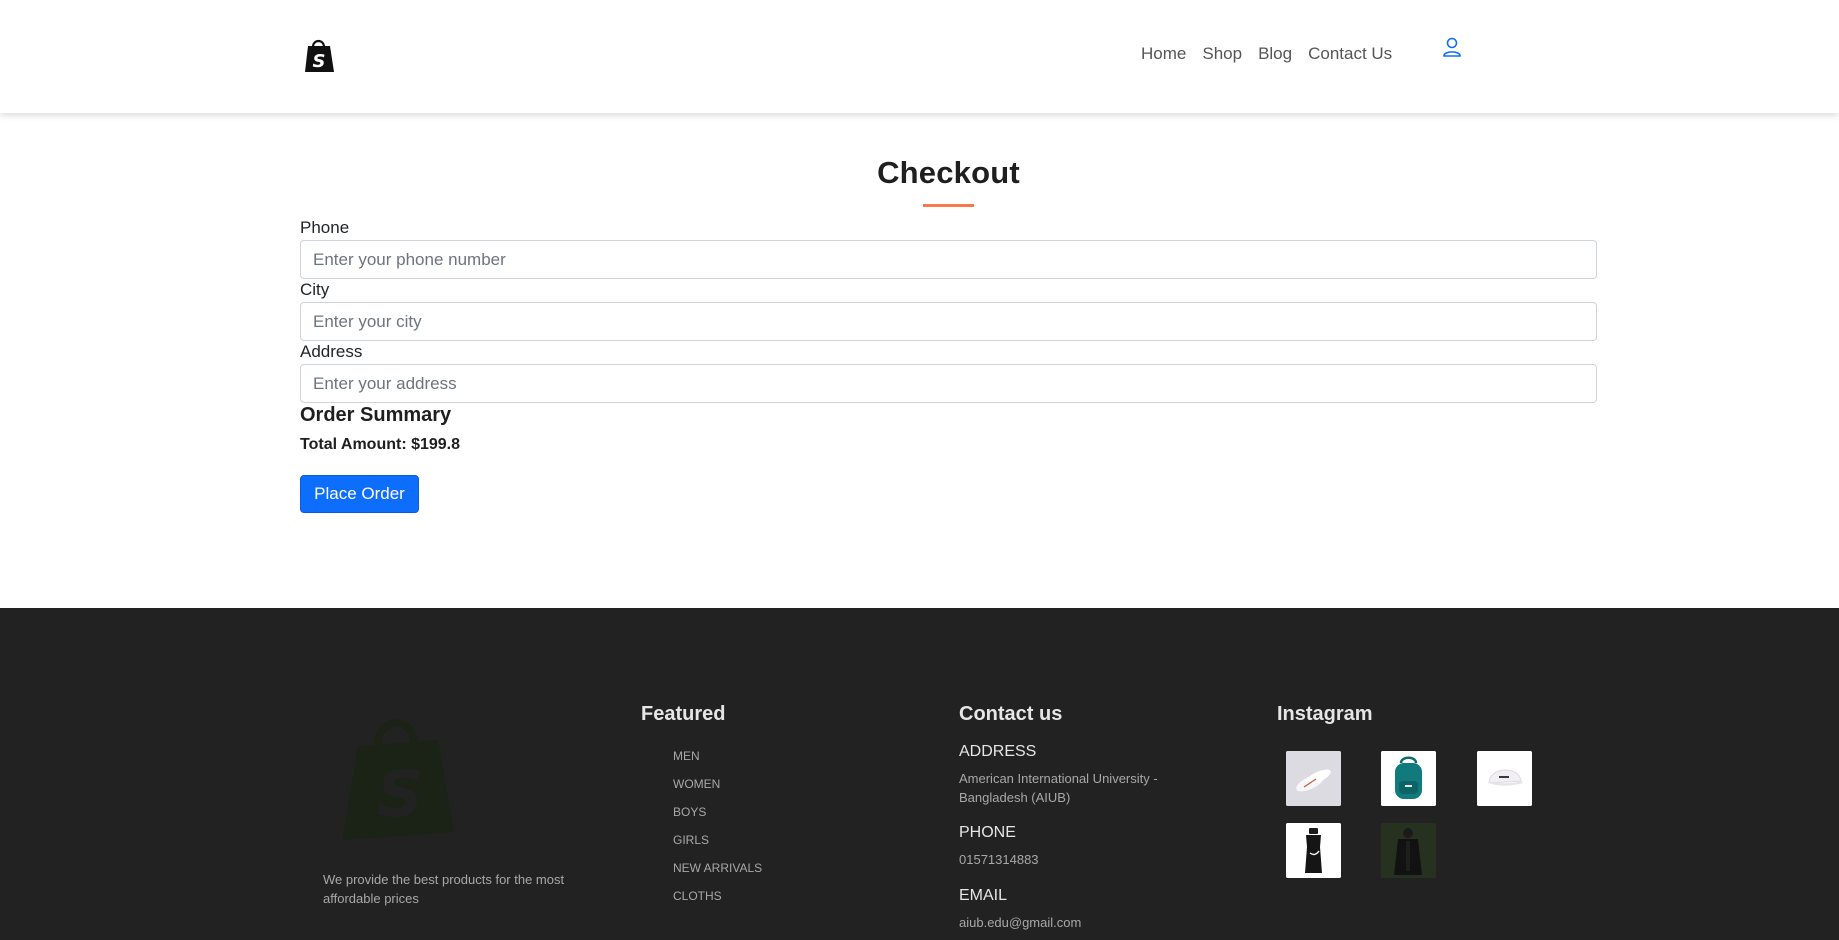  What do you see at coordinates (683, 714) in the screenshot?
I see `featured-title: Featured` at bounding box center [683, 714].